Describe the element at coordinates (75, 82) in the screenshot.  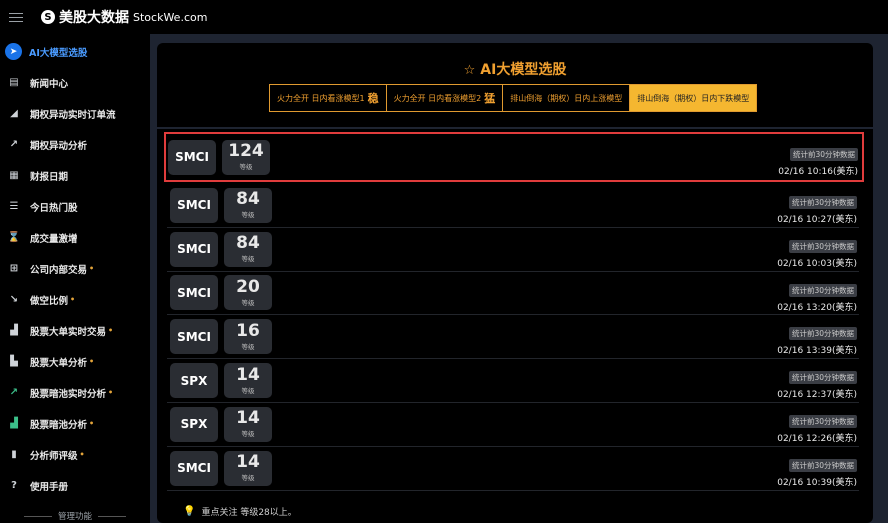
I see `sidebar-item-1: ▤ 新闻中心` at that location.